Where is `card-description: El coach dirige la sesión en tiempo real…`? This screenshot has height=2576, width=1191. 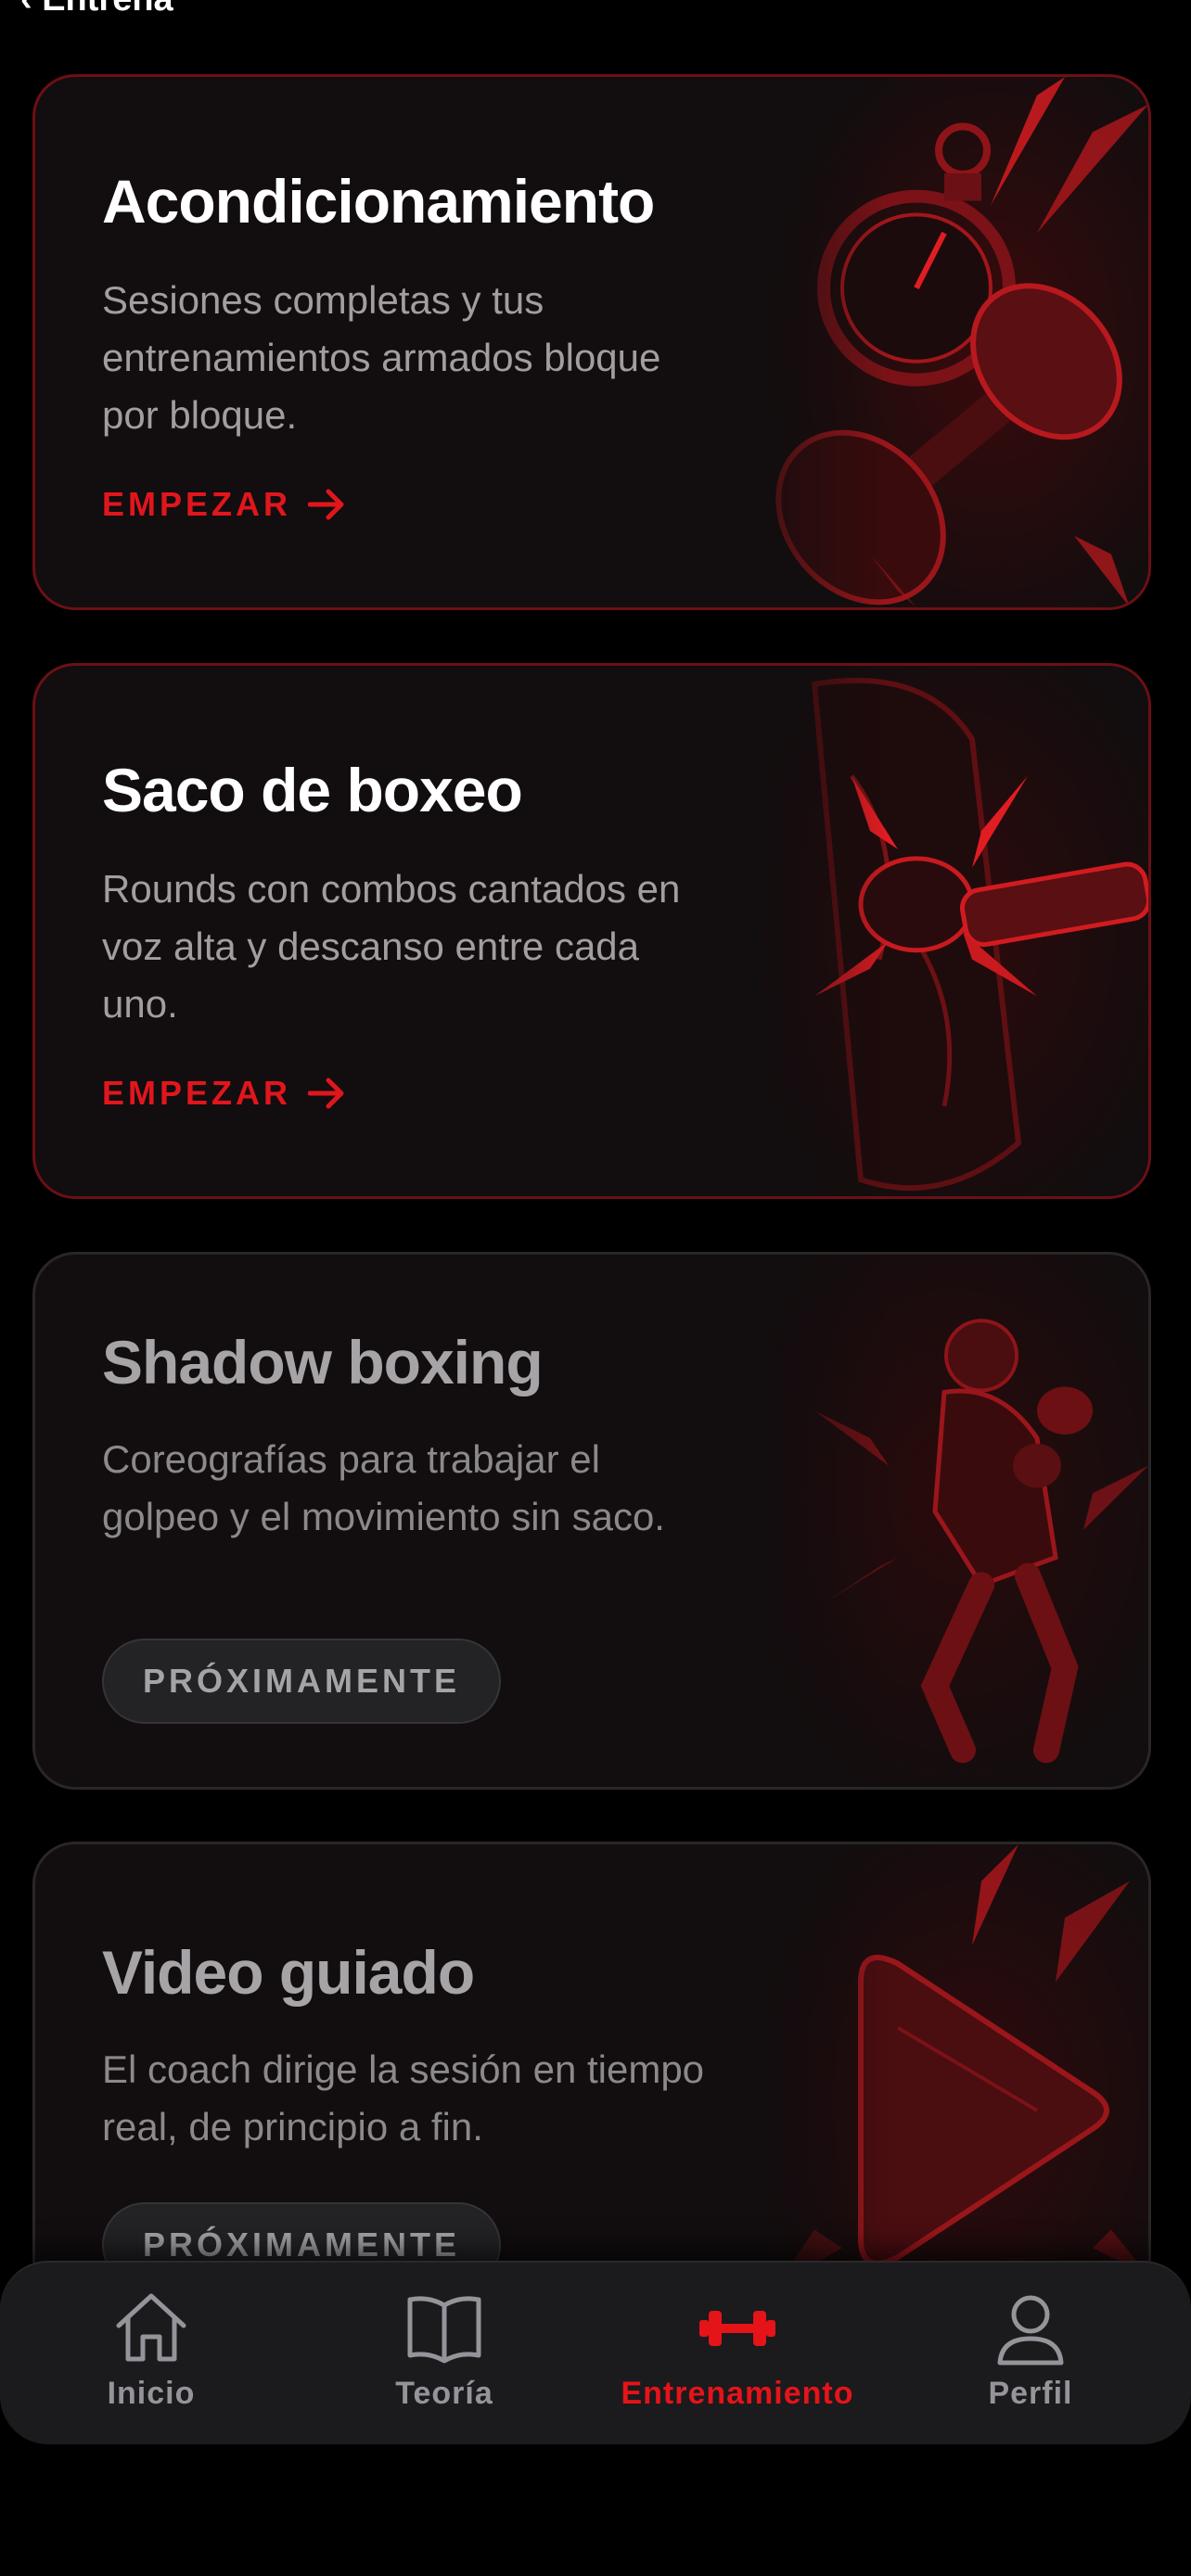 card-description: El coach dirige la sesión en tiempo real… is located at coordinates (403, 2098).